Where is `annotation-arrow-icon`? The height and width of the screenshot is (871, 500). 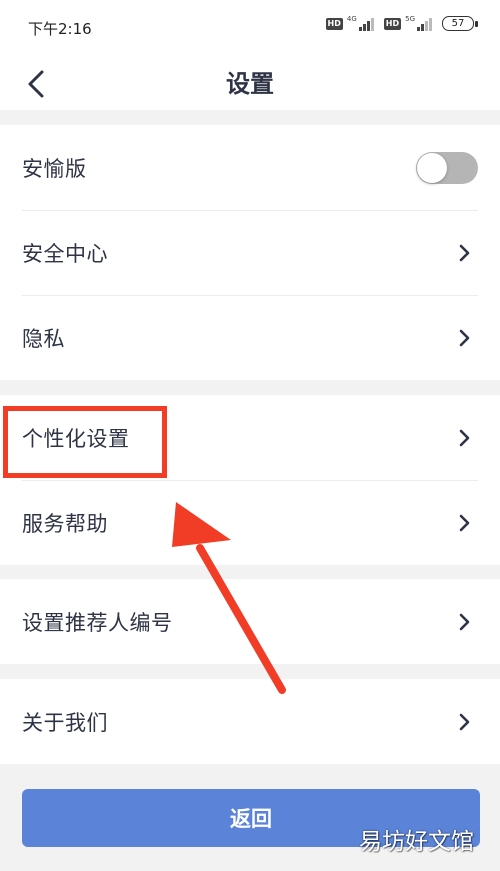 annotation-arrow-icon is located at coordinates (229, 598).